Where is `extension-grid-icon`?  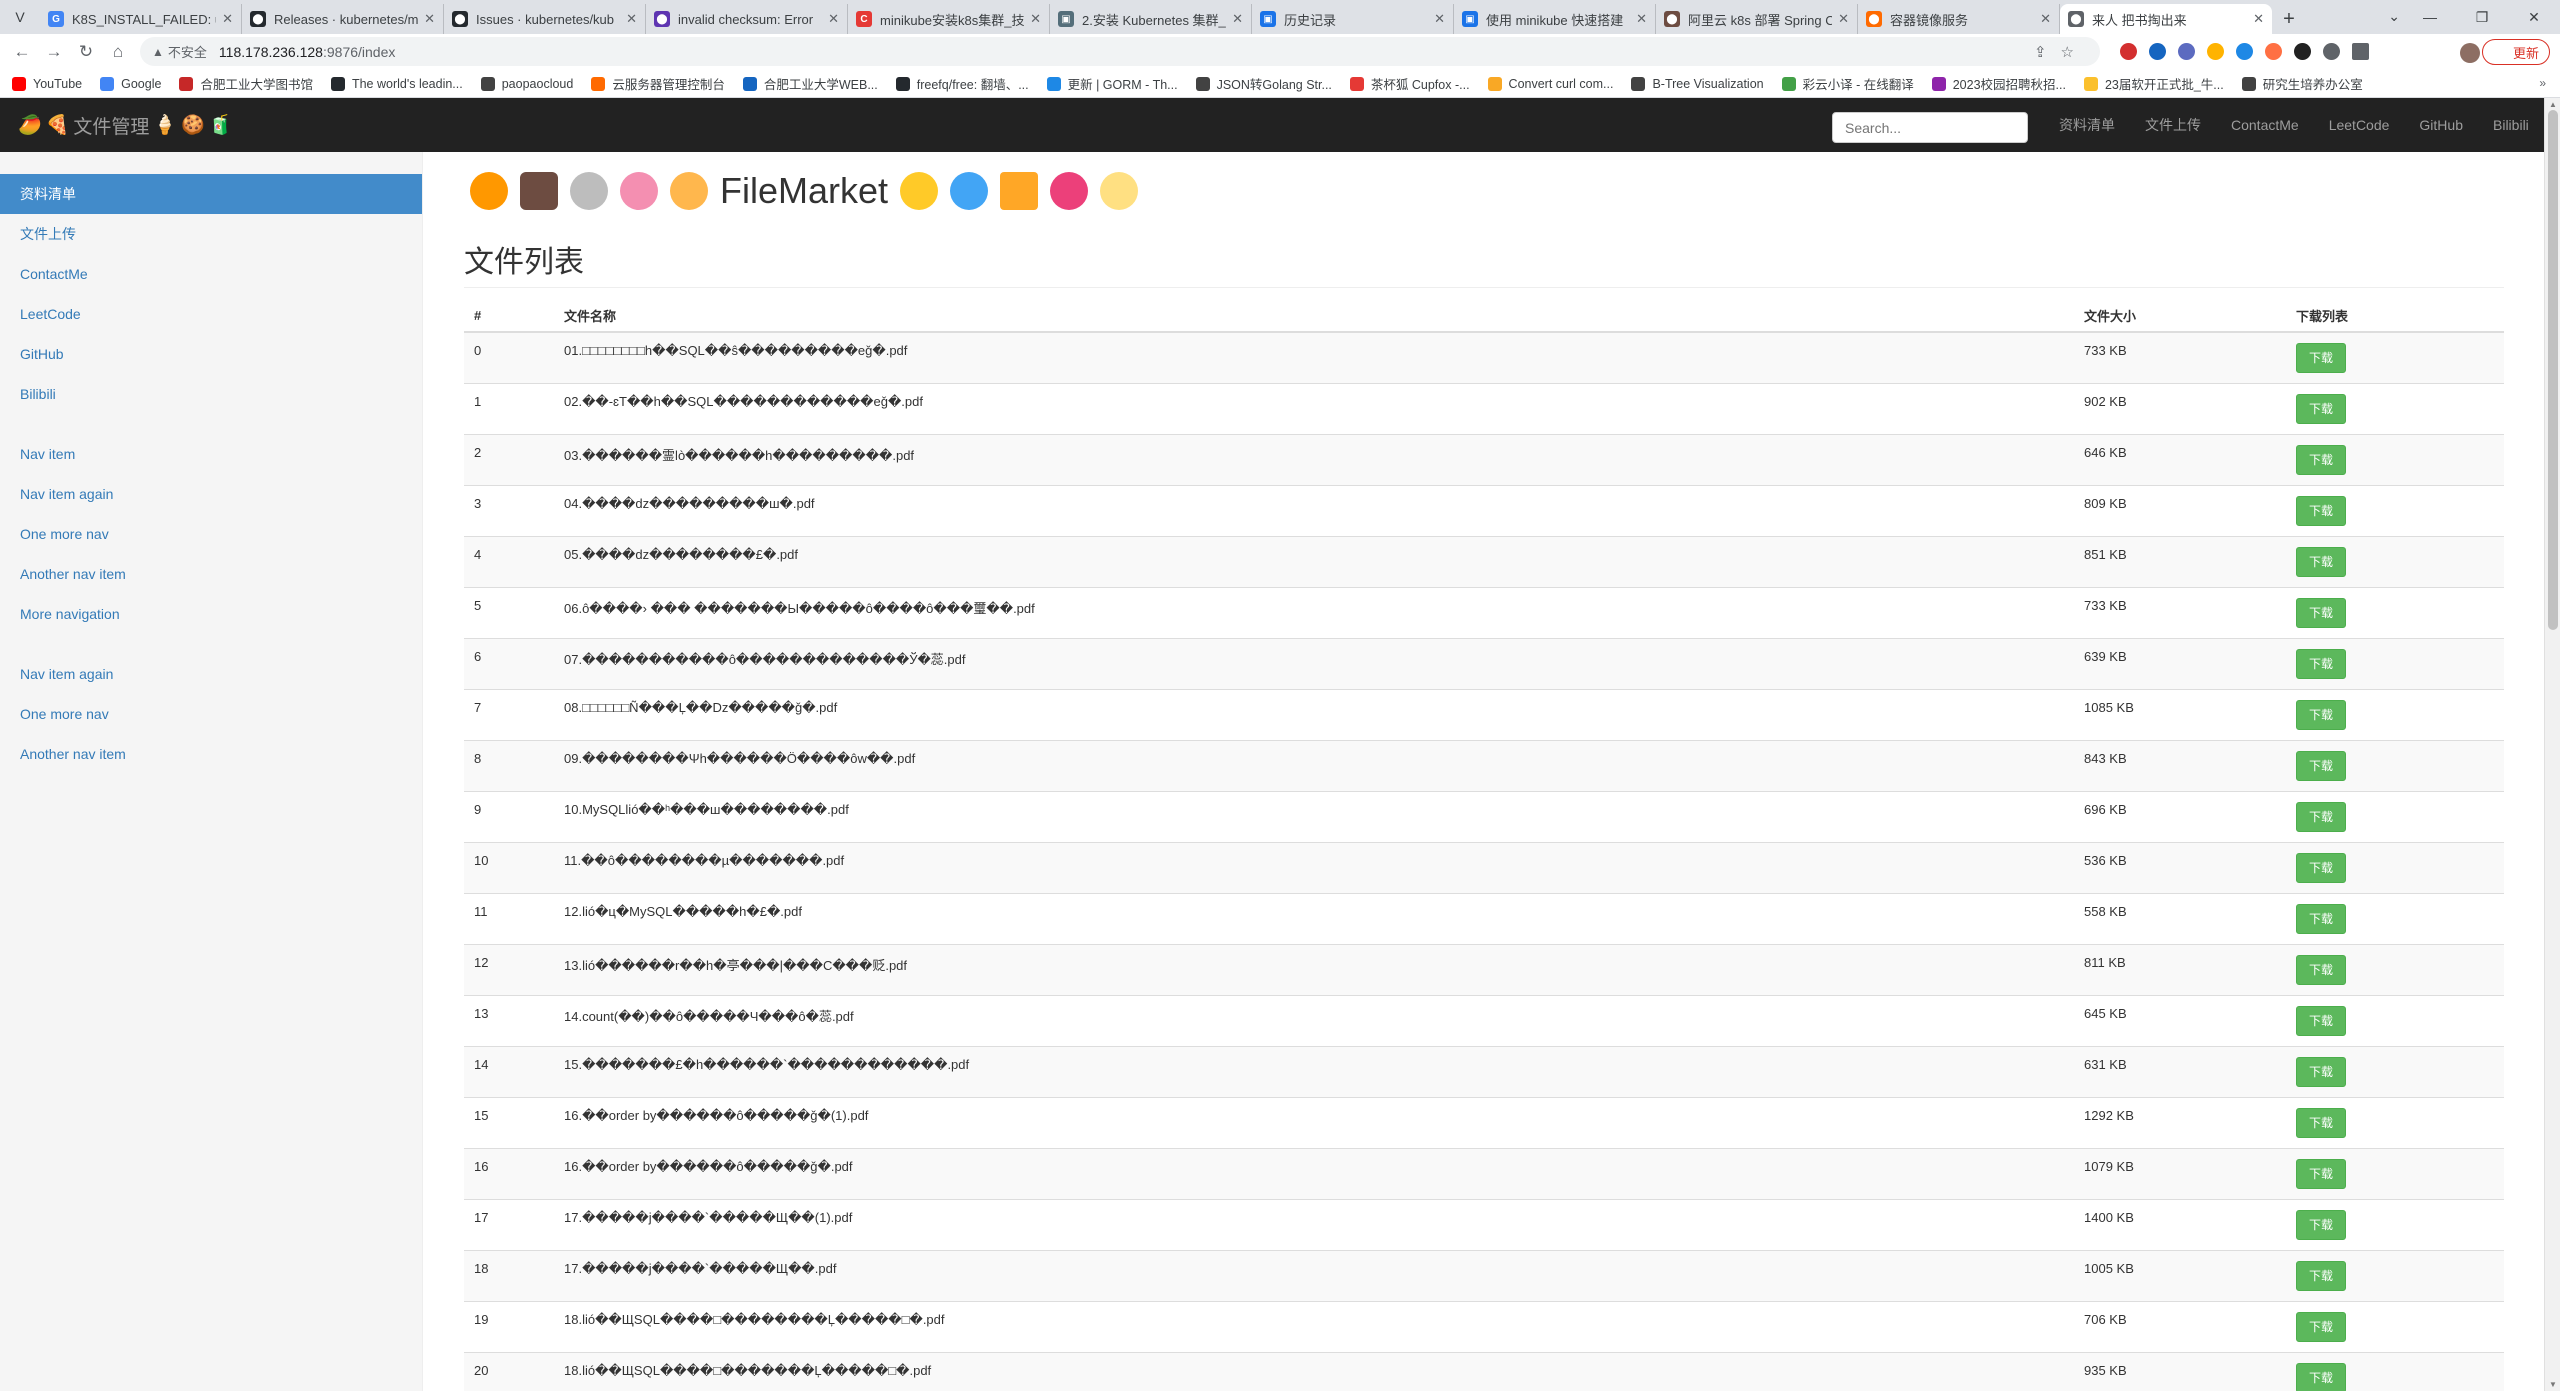
extension-grid-icon is located at coordinates (2215, 51).